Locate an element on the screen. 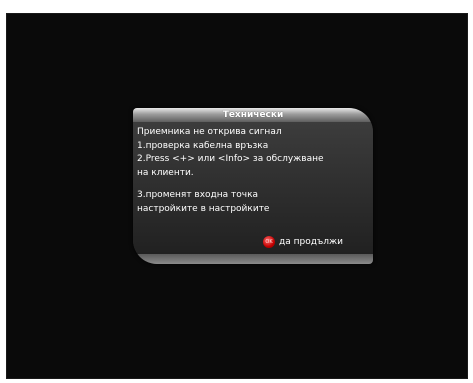  instruction-step-1: 1.проверка кабелна връзка is located at coordinates (203, 146).